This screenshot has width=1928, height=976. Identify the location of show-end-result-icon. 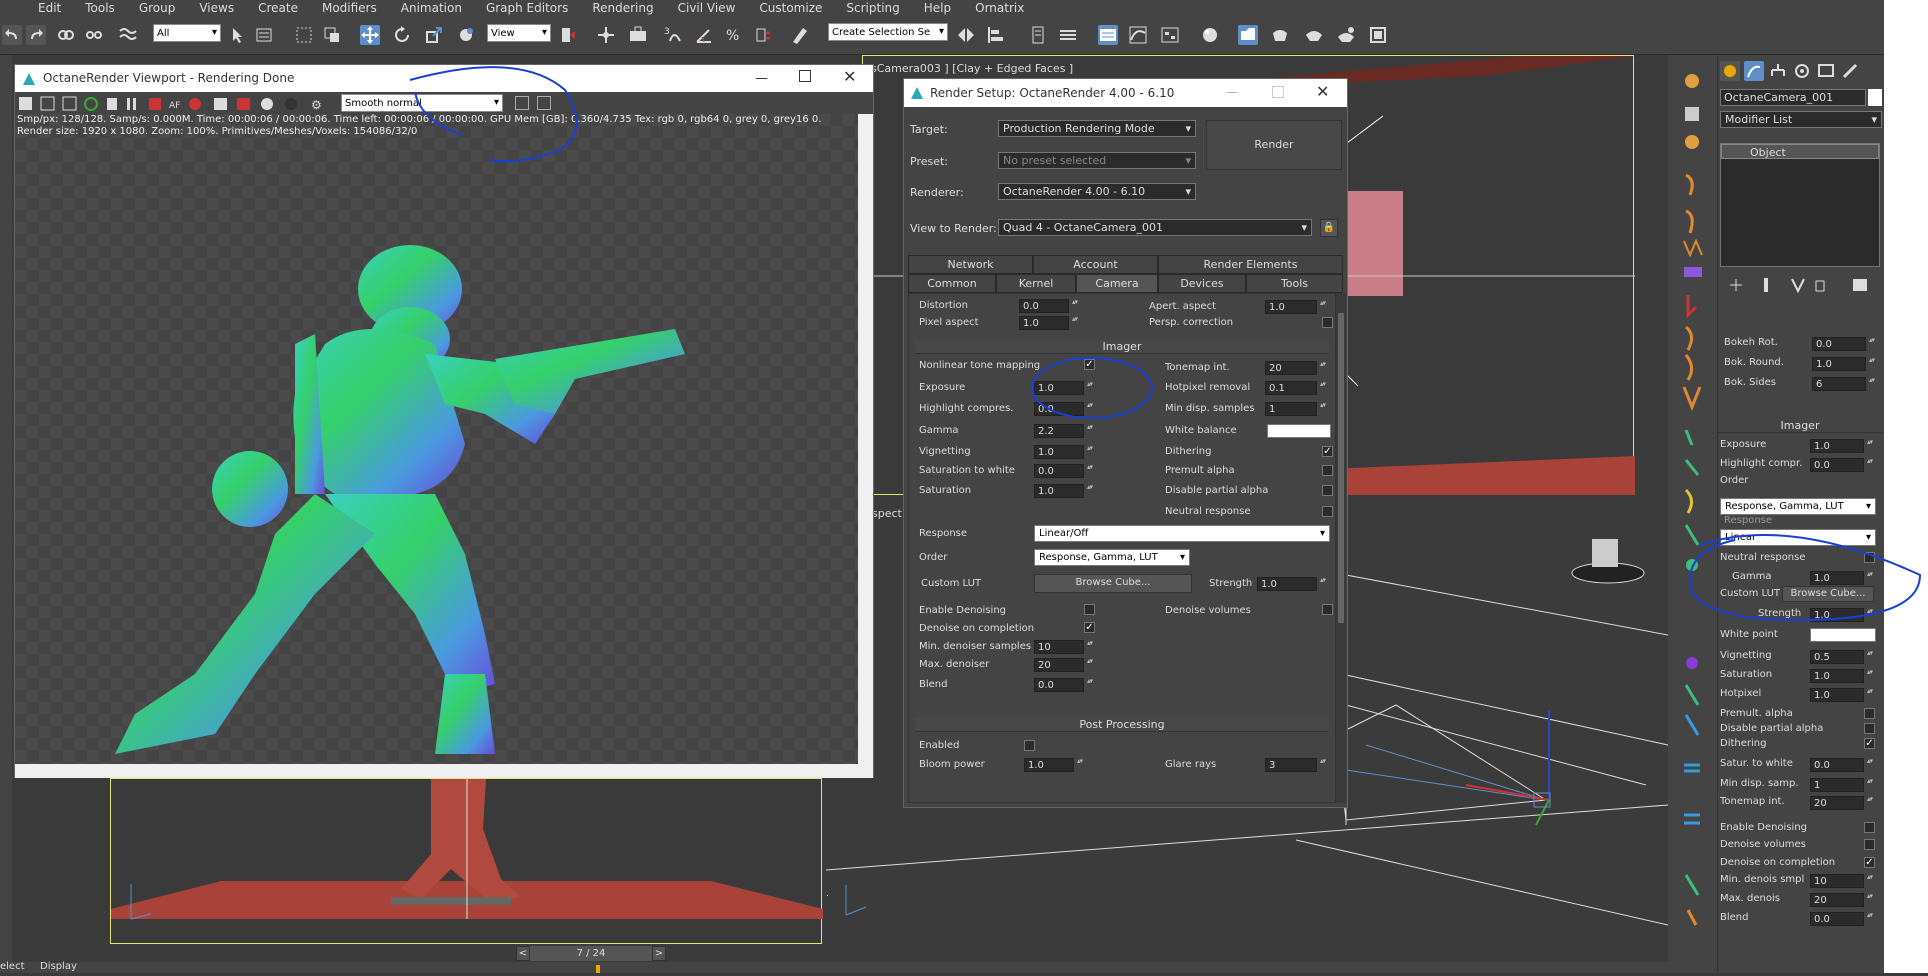
(1766, 285).